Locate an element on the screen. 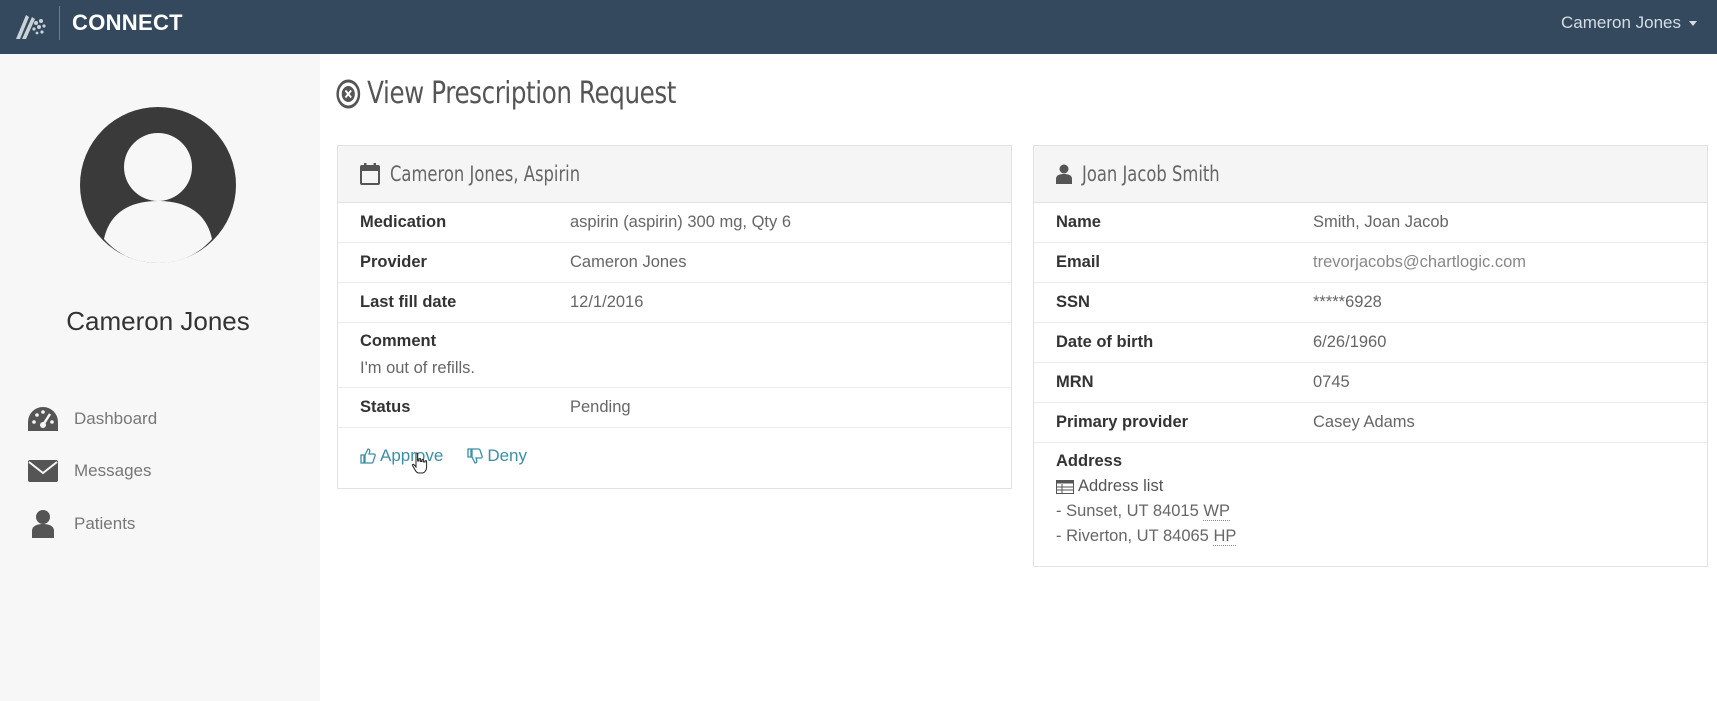  hand-pointer-cursor-icon is located at coordinates (420, 465).